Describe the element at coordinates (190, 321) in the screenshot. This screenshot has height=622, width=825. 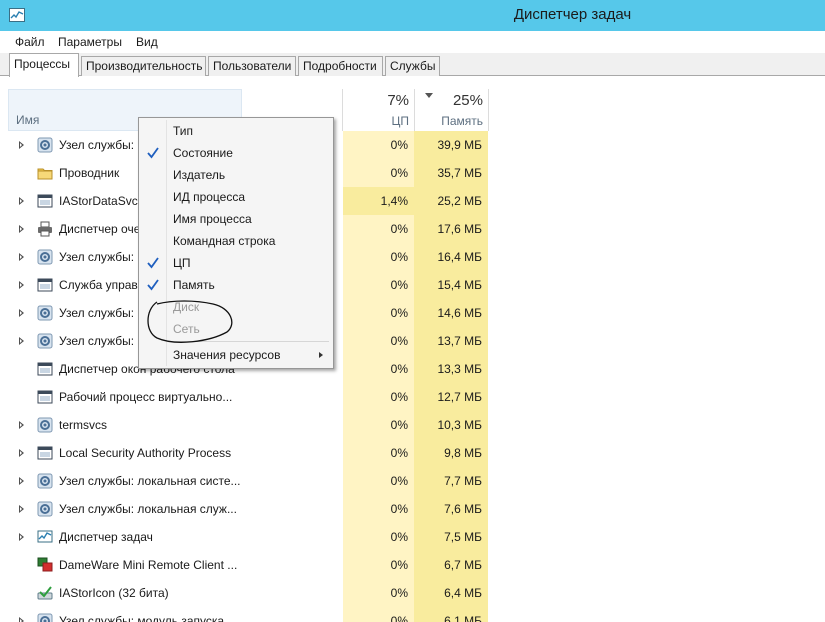
I see `hand-drawn-circle-annotation` at that location.